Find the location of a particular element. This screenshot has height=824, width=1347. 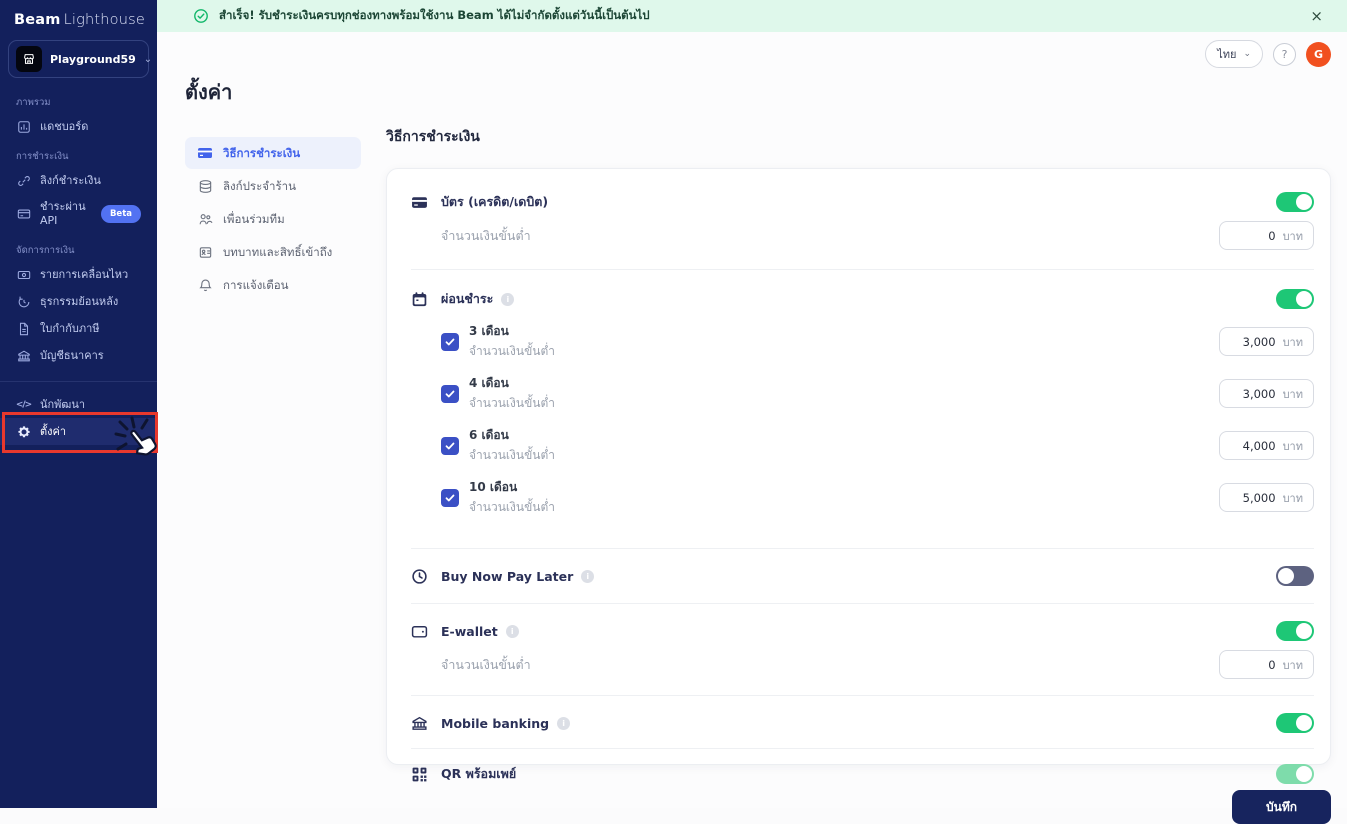

bnpl-toggle is located at coordinates (1295, 576).